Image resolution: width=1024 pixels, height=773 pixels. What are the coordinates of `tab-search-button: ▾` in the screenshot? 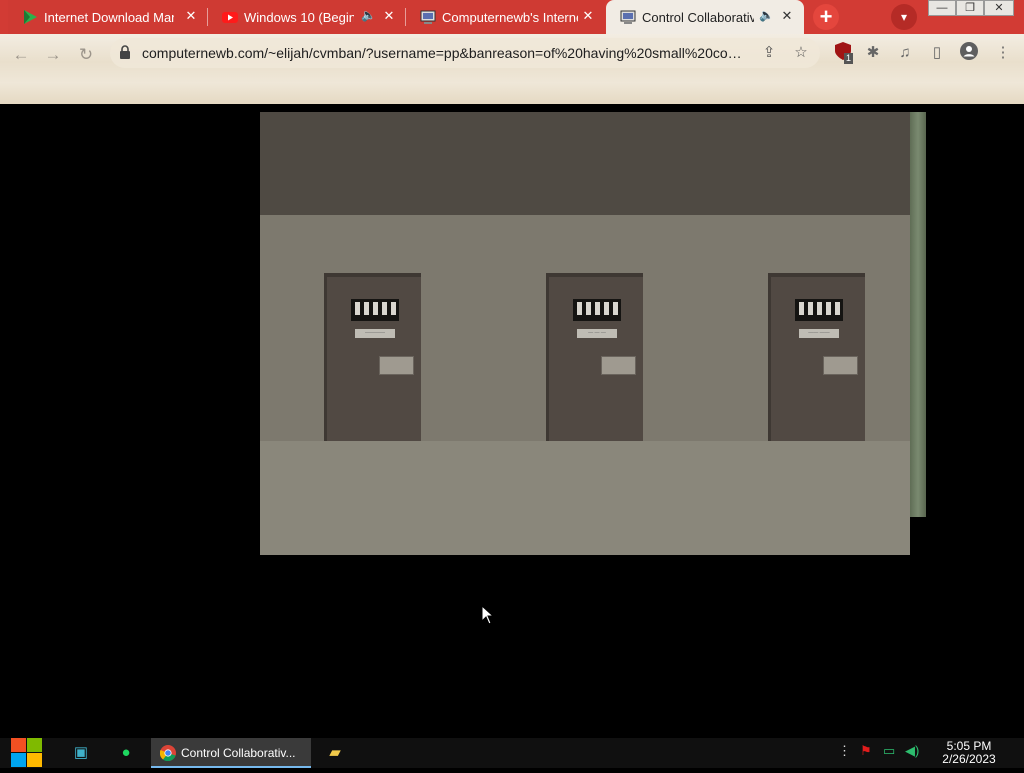 It's located at (904, 17).